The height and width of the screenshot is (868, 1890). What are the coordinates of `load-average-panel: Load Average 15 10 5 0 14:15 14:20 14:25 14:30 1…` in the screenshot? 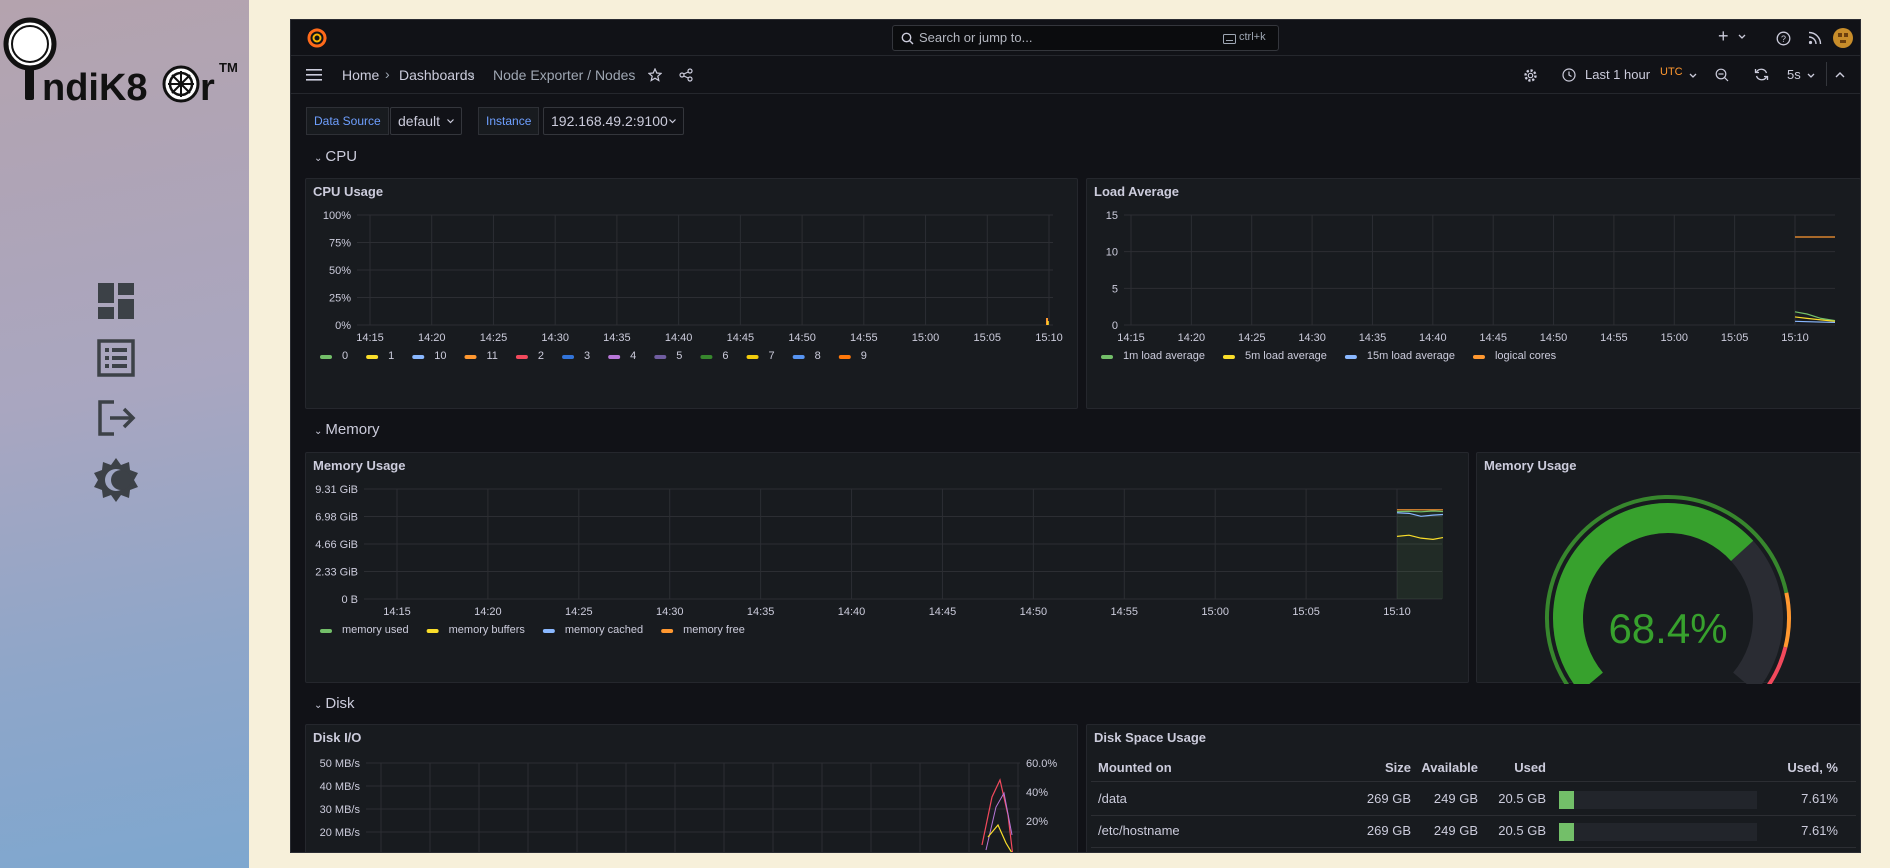 It's located at (1473, 293).